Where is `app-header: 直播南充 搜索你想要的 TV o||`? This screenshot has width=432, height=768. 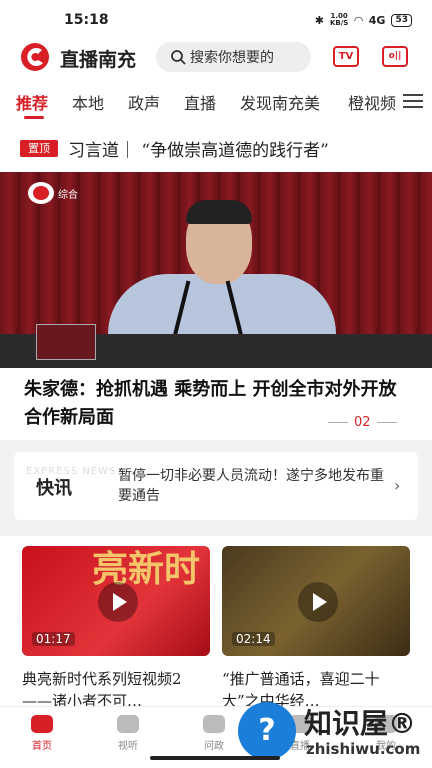
app-header: 直播南充 搜索你想要的 TV o|| is located at coordinates (216, 57).